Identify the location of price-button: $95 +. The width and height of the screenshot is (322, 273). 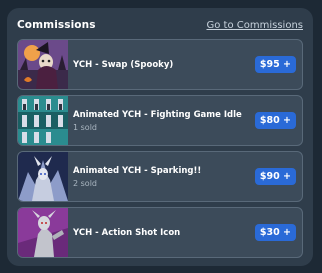
(275, 64).